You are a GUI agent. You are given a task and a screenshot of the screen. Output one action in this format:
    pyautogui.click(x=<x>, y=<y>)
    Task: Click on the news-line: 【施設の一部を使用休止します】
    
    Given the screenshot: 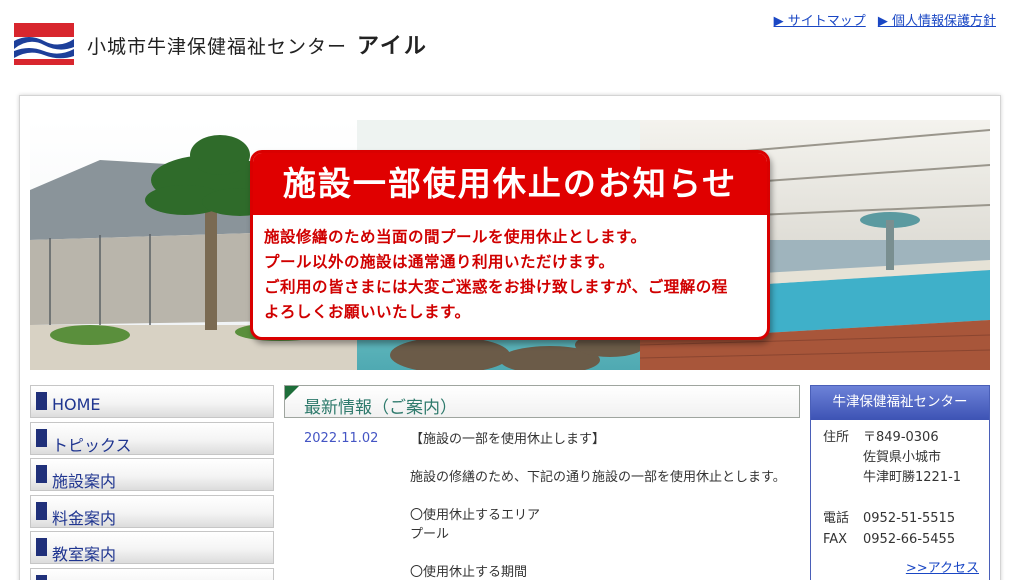 What is the action you would take?
    pyautogui.click(x=508, y=439)
    